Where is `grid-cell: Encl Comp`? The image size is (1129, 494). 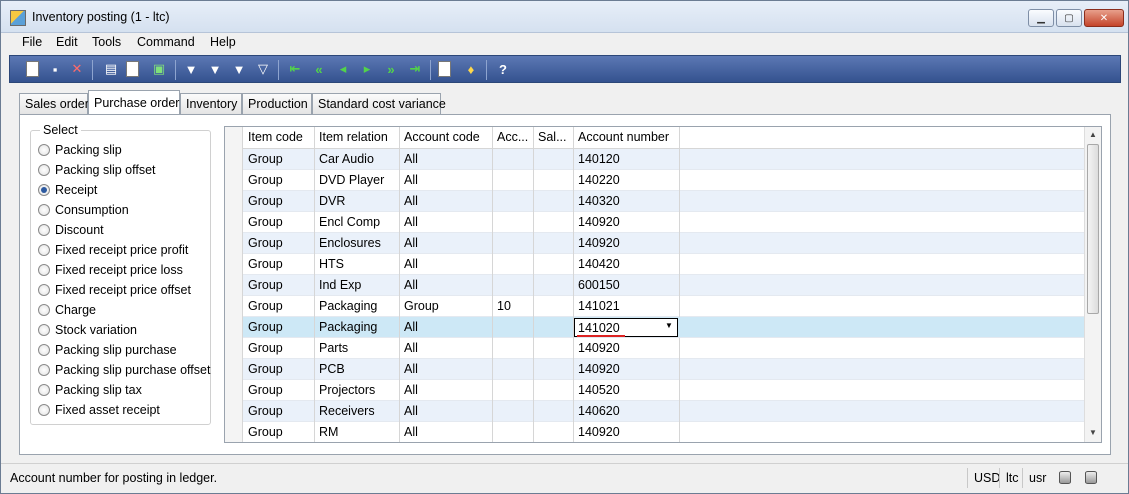 grid-cell: Encl Comp is located at coordinates (357, 222).